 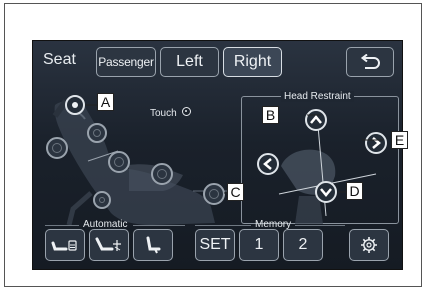 I want to click on head-restraint-left-button, so click(x=268, y=164).